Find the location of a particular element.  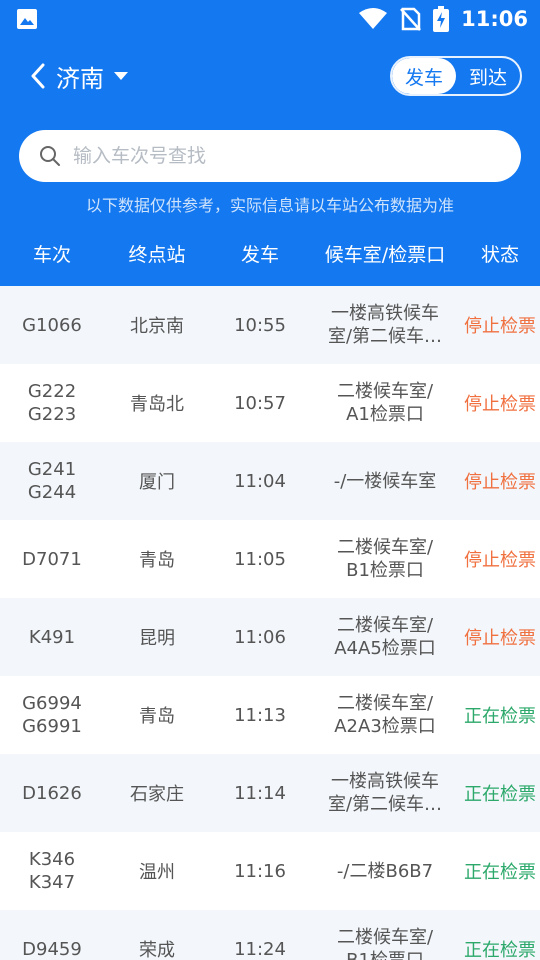

table-header: 车次 终点站 发车 候车室/检票口 状态 is located at coordinates (270, 258).